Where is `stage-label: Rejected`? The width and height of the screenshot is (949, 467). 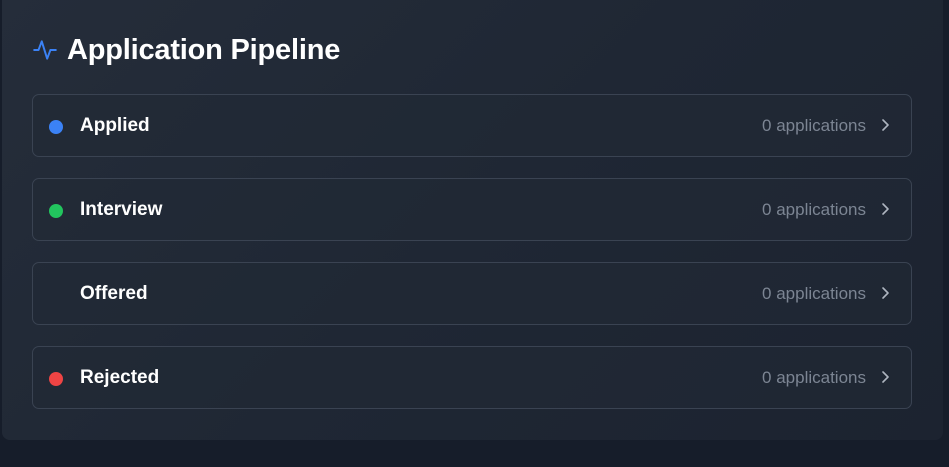
stage-label: Rejected is located at coordinates (120, 377).